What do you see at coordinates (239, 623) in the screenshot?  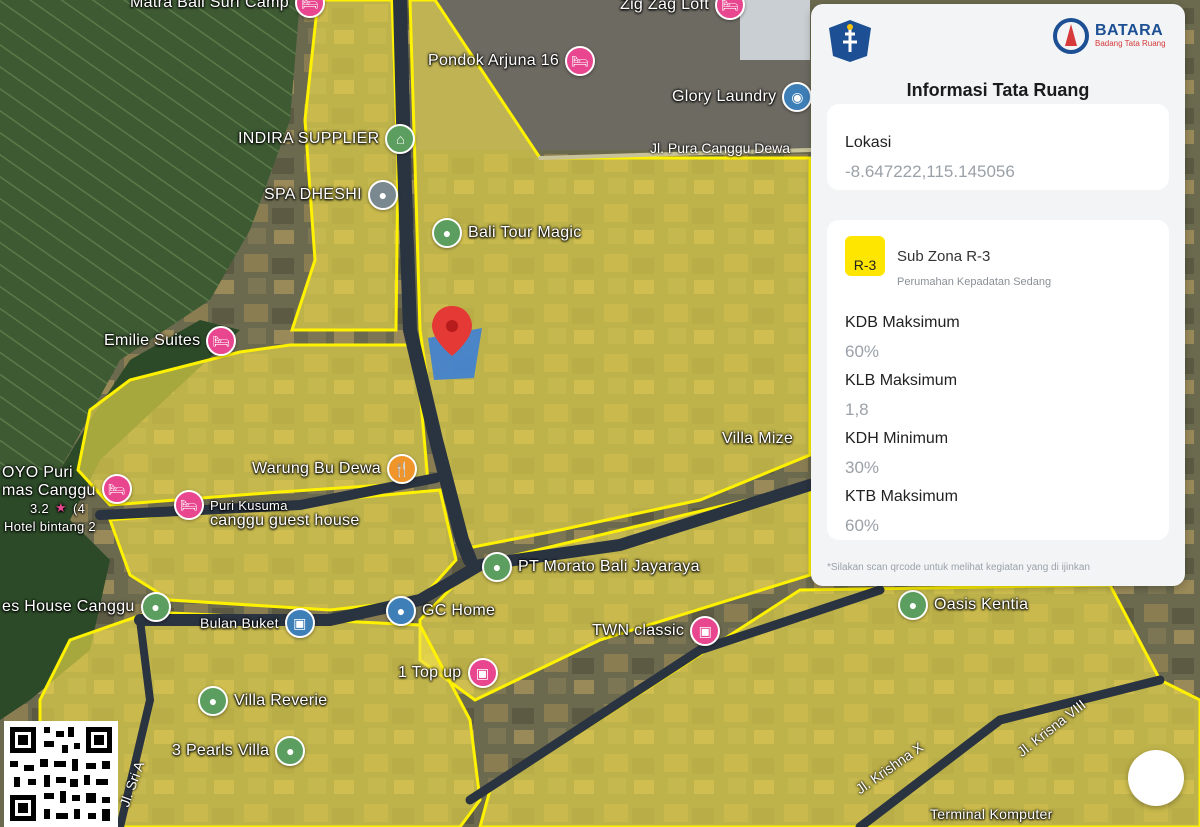 I see `poi-label: Bulan Buket` at bounding box center [239, 623].